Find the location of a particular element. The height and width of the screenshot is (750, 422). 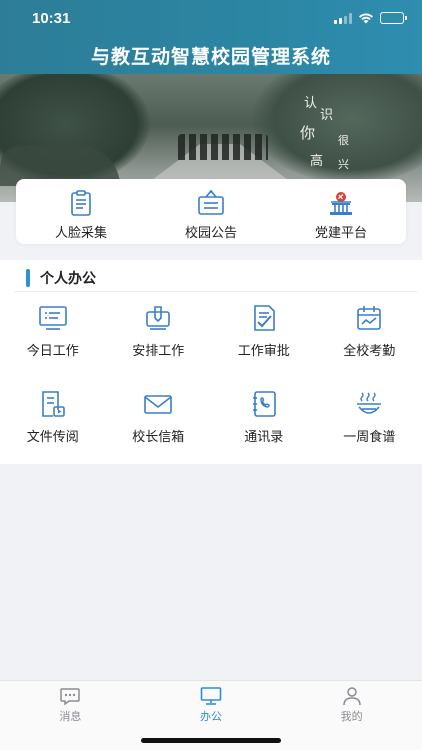

grid-item-label: 安排工作 is located at coordinates (158, 351).